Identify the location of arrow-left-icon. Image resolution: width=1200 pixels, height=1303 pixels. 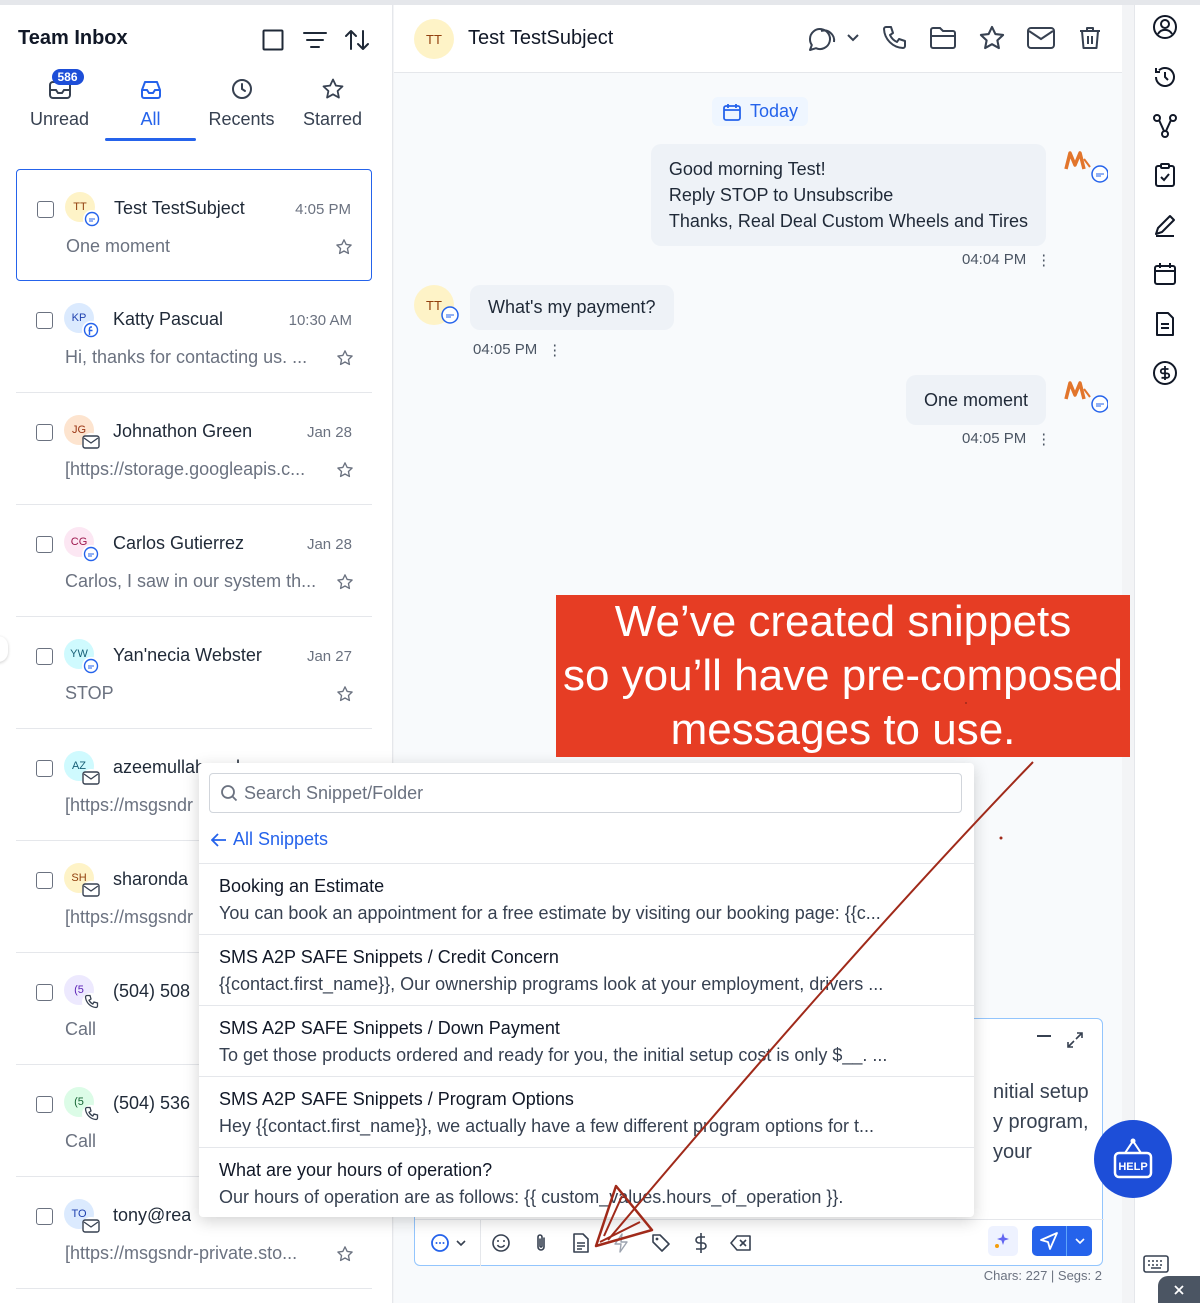
(218, 839).